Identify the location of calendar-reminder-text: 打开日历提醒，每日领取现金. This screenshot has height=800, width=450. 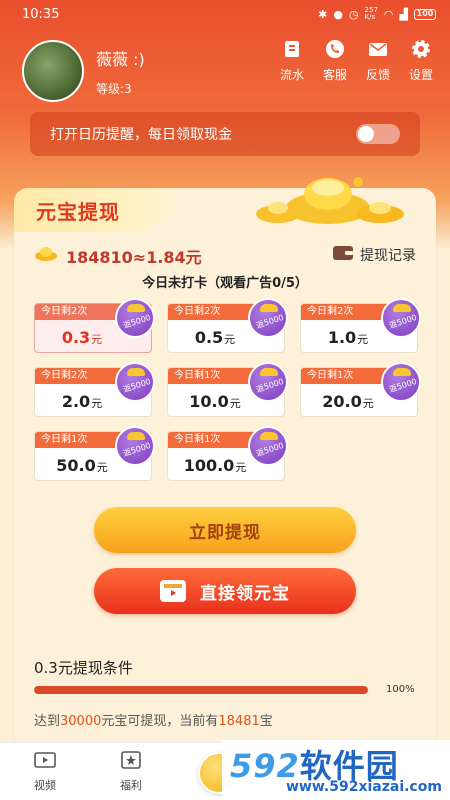
(141, 135).